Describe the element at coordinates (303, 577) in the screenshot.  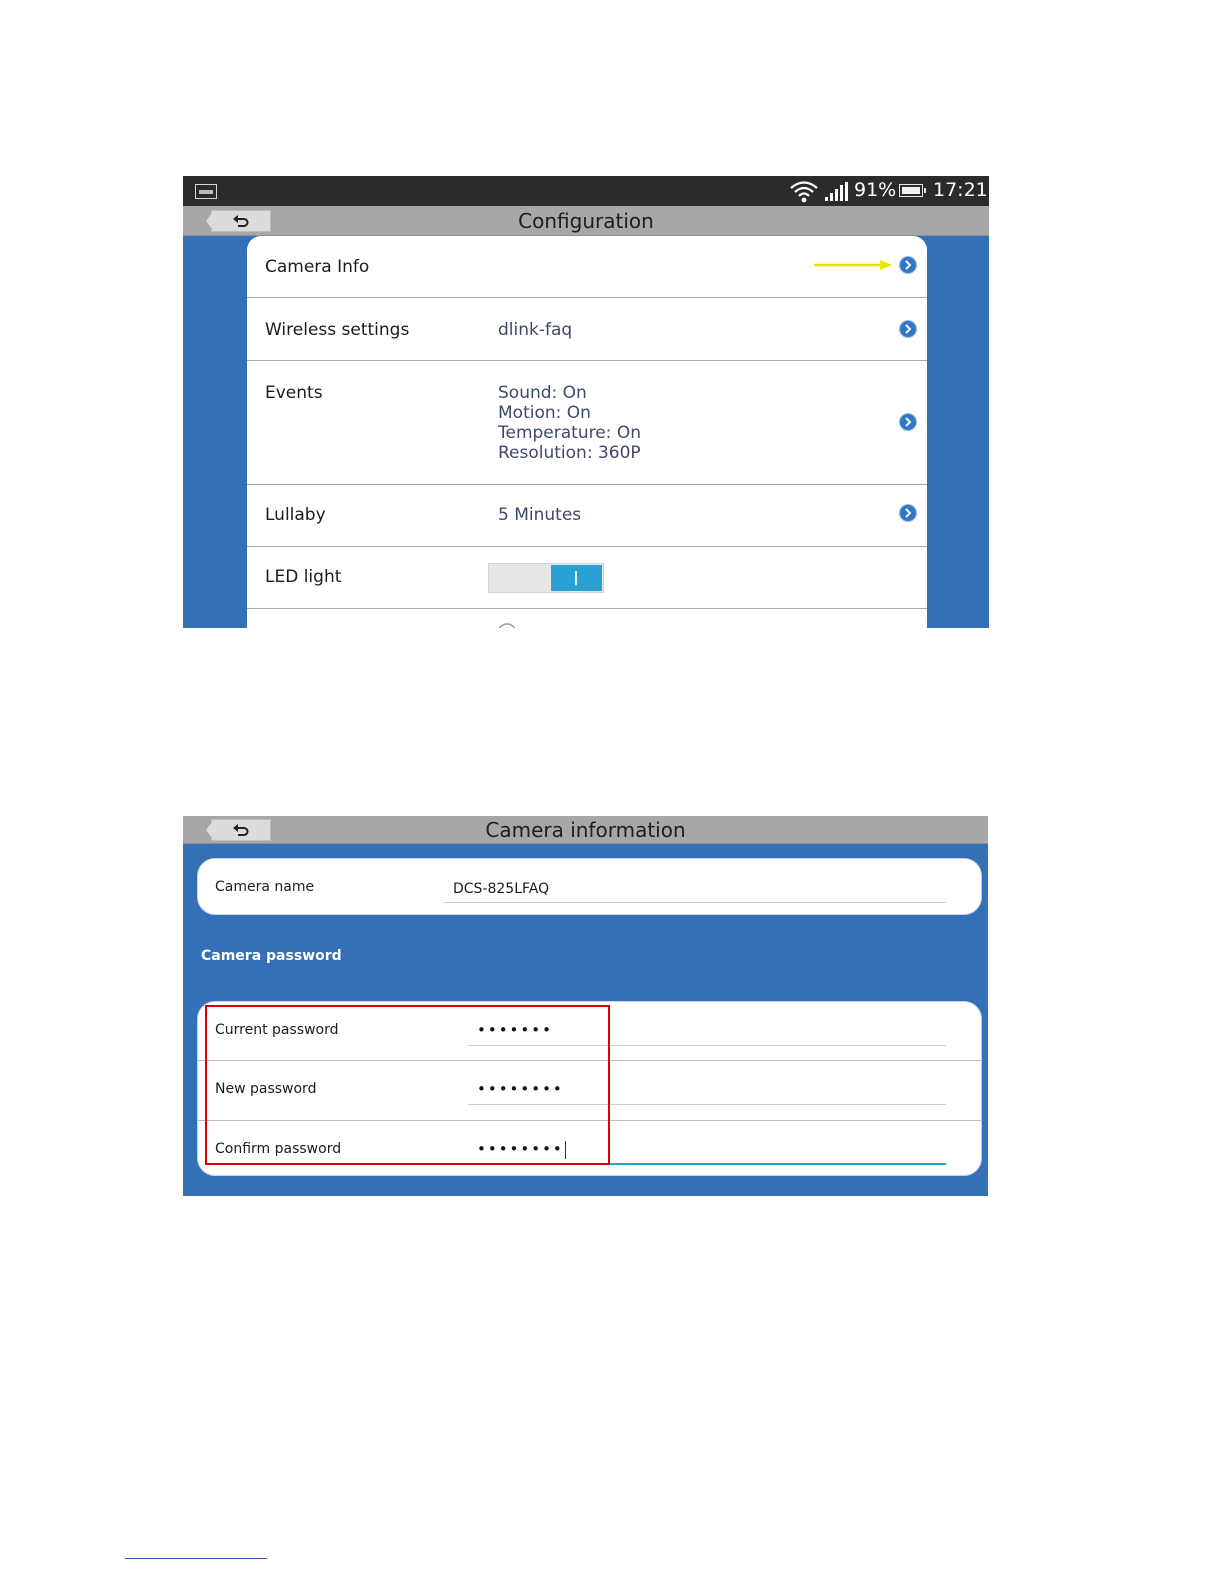
I see `row-label: LED light` at that location.